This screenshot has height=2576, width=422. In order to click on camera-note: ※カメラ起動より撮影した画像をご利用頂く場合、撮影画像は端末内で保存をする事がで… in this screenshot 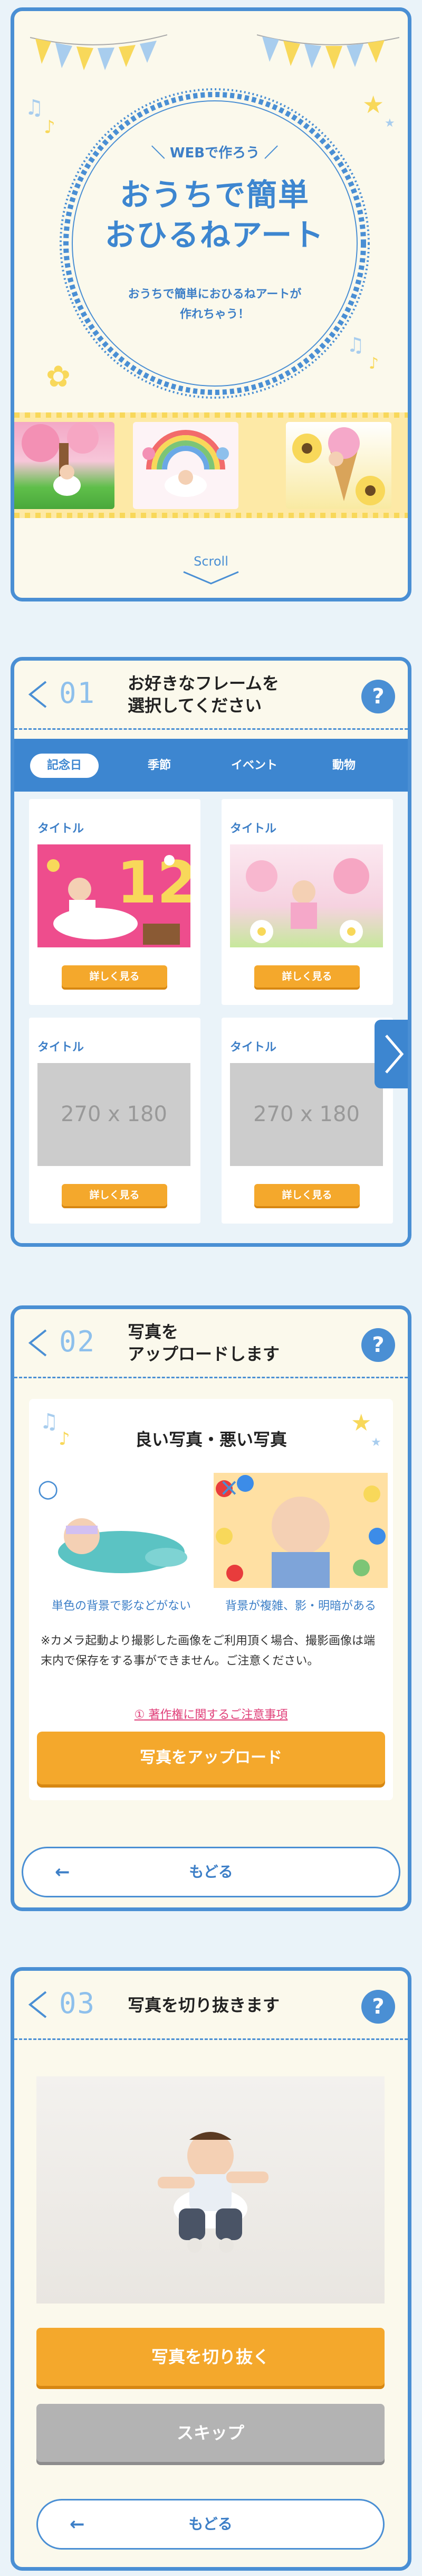, I will do `click(208, 1651)`.